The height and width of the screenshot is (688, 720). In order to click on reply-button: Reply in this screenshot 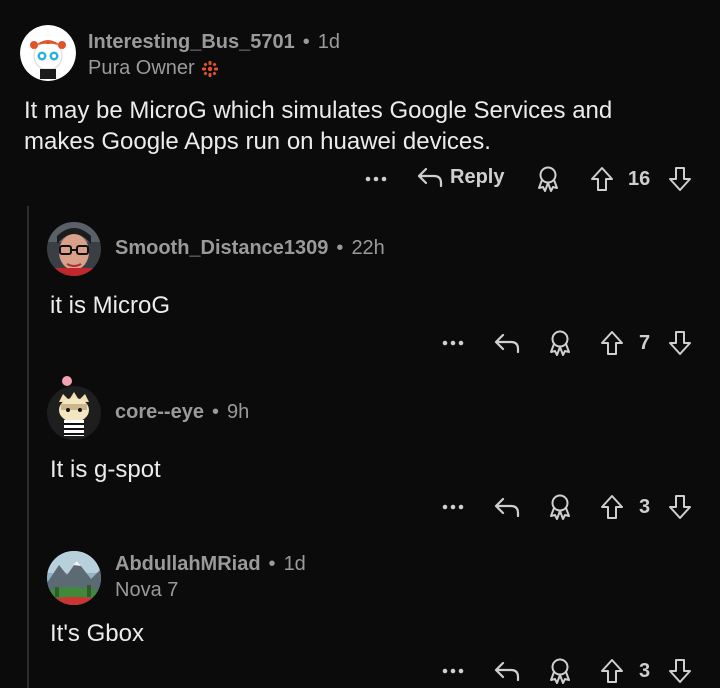, I will do `click(460, 177)`.